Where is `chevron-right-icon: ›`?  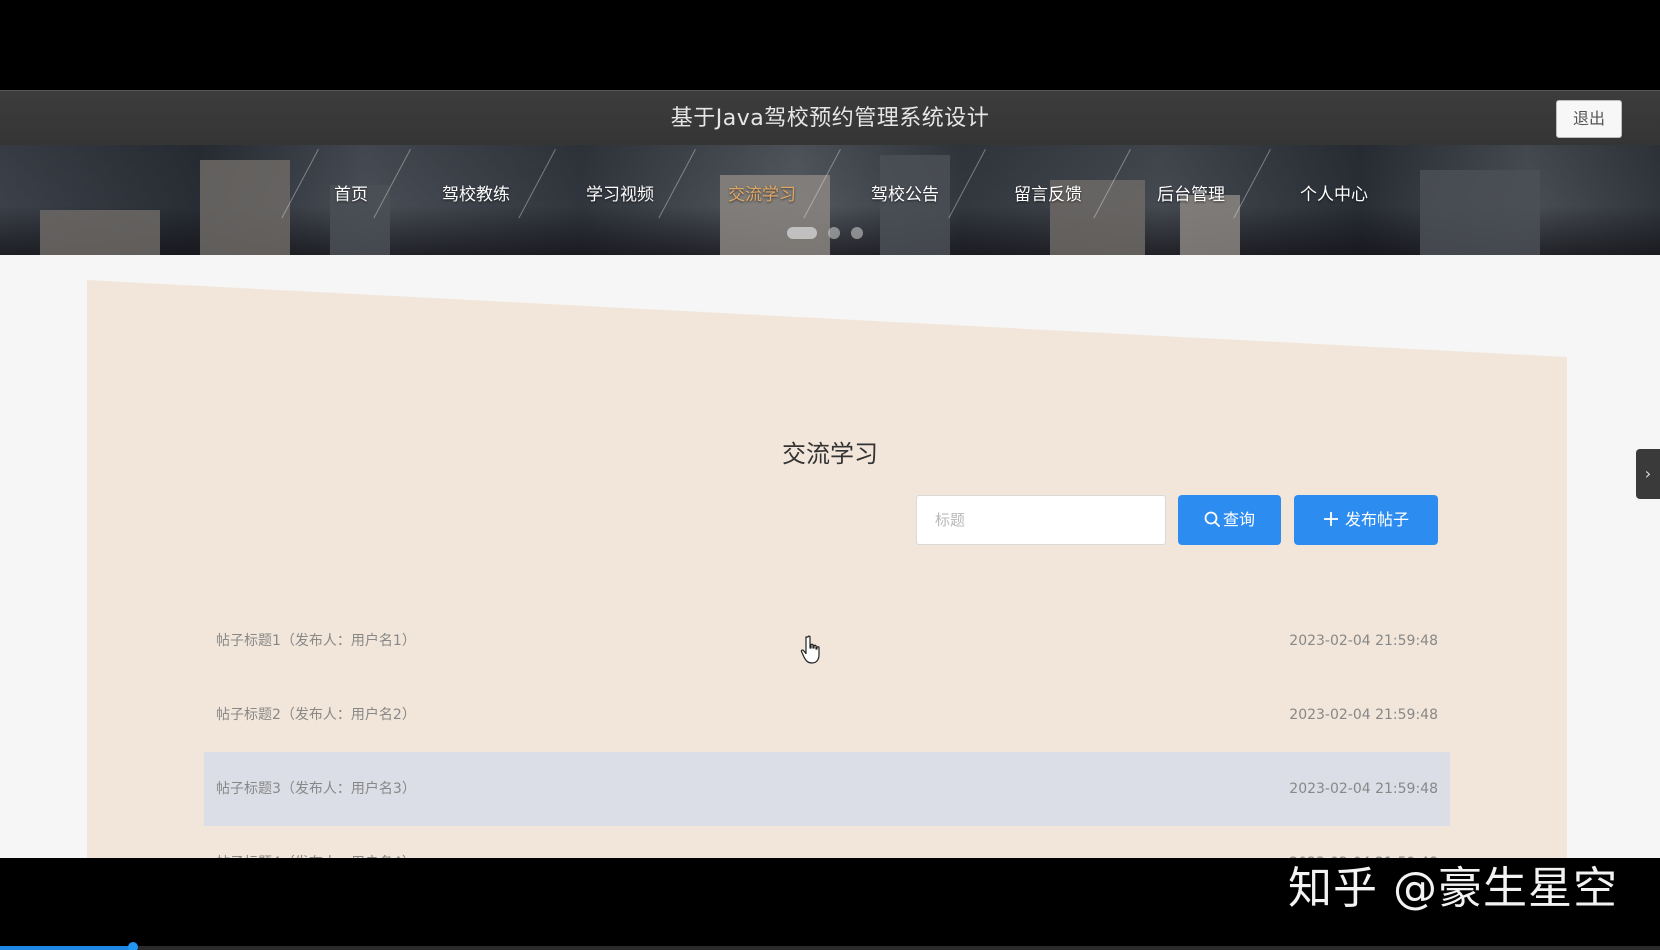
chevron-right-icon: › is located at coordinates (1648, 473).